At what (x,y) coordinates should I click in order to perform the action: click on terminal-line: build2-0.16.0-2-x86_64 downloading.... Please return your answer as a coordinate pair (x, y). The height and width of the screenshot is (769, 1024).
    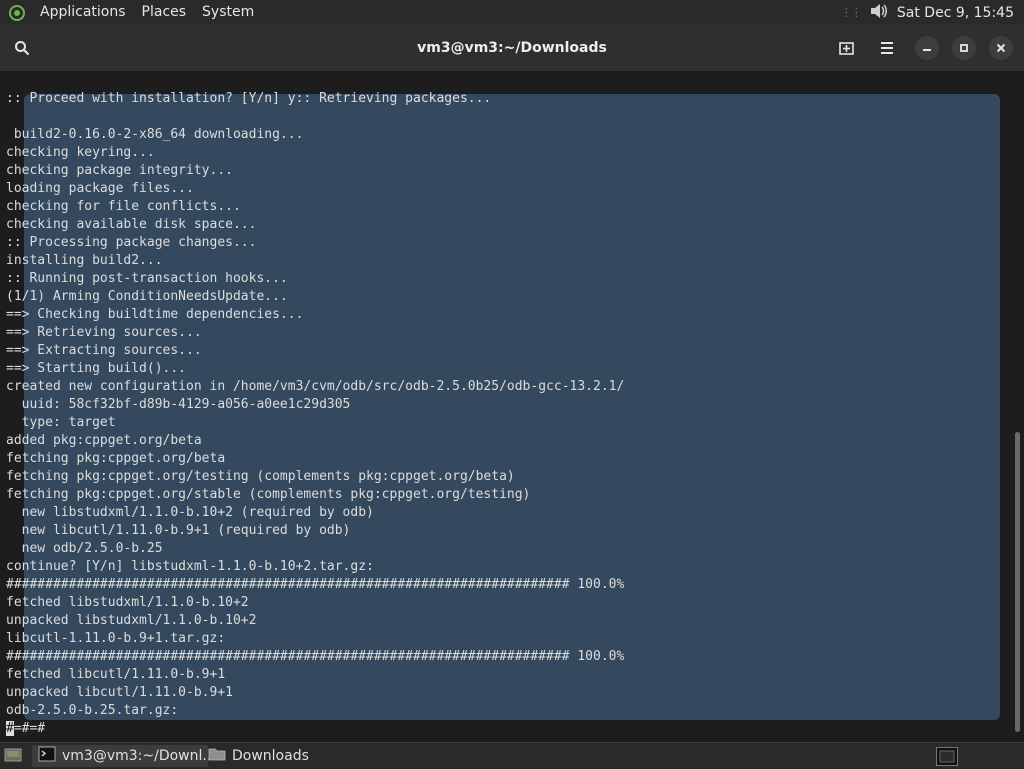
    Looking at the image, I should click on (155, 134).